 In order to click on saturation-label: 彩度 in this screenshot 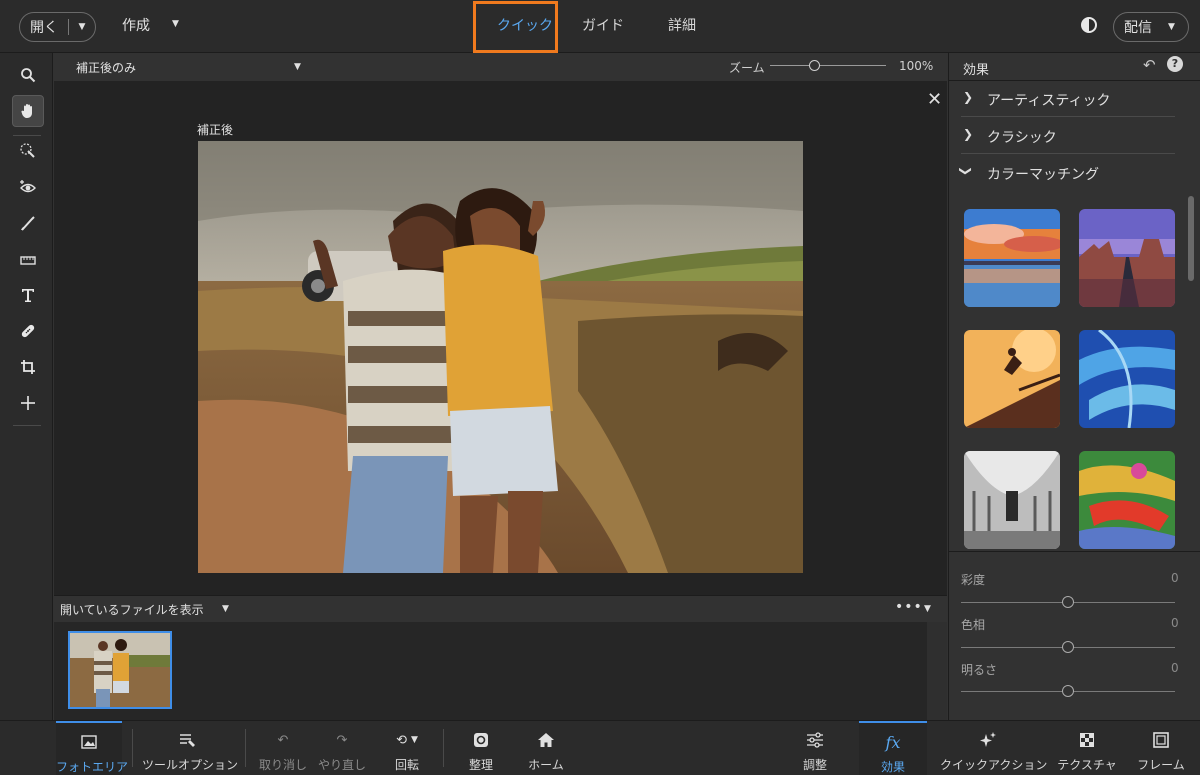, I will do `click(973, 580)`.